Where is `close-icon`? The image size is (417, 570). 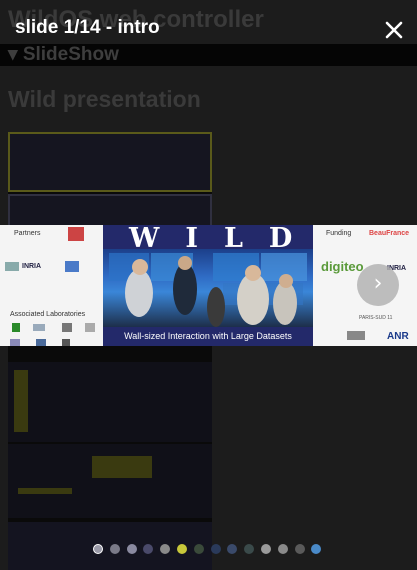 close-icon is located at coordinates (394, 30).